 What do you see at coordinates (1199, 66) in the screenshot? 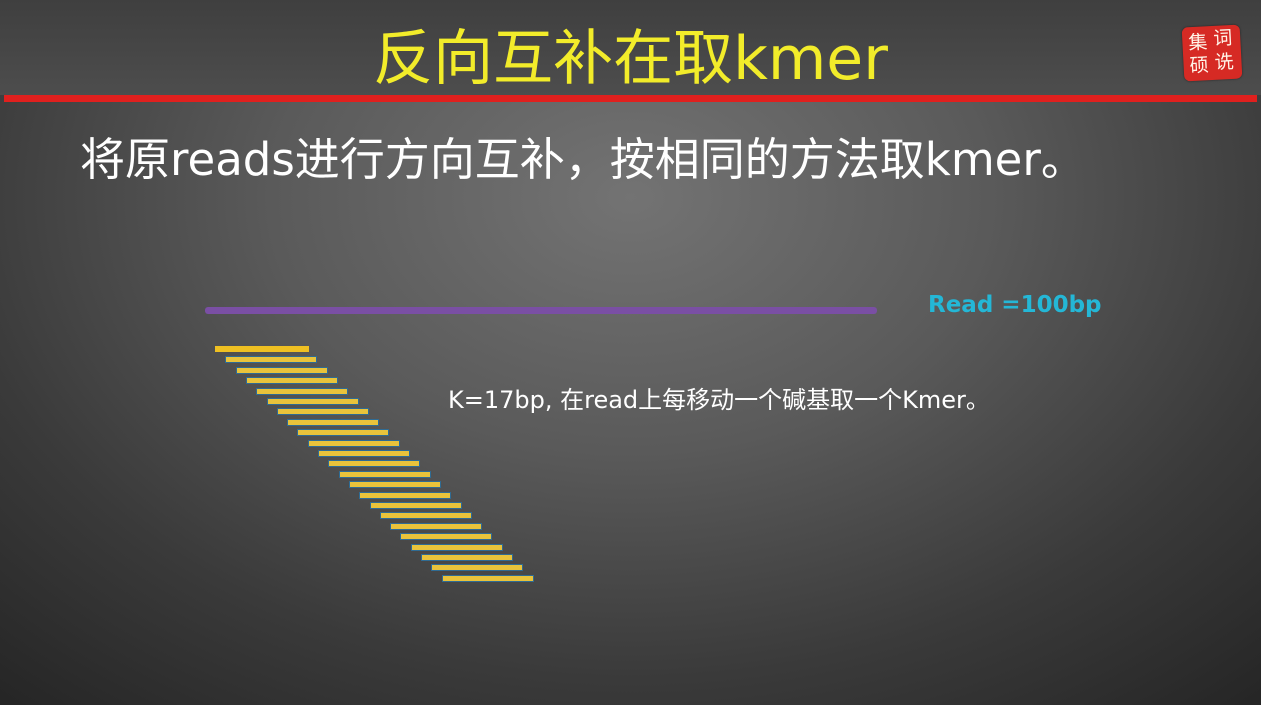
I see `seal-glyph: 硕` at bounding box center [1199, 66].